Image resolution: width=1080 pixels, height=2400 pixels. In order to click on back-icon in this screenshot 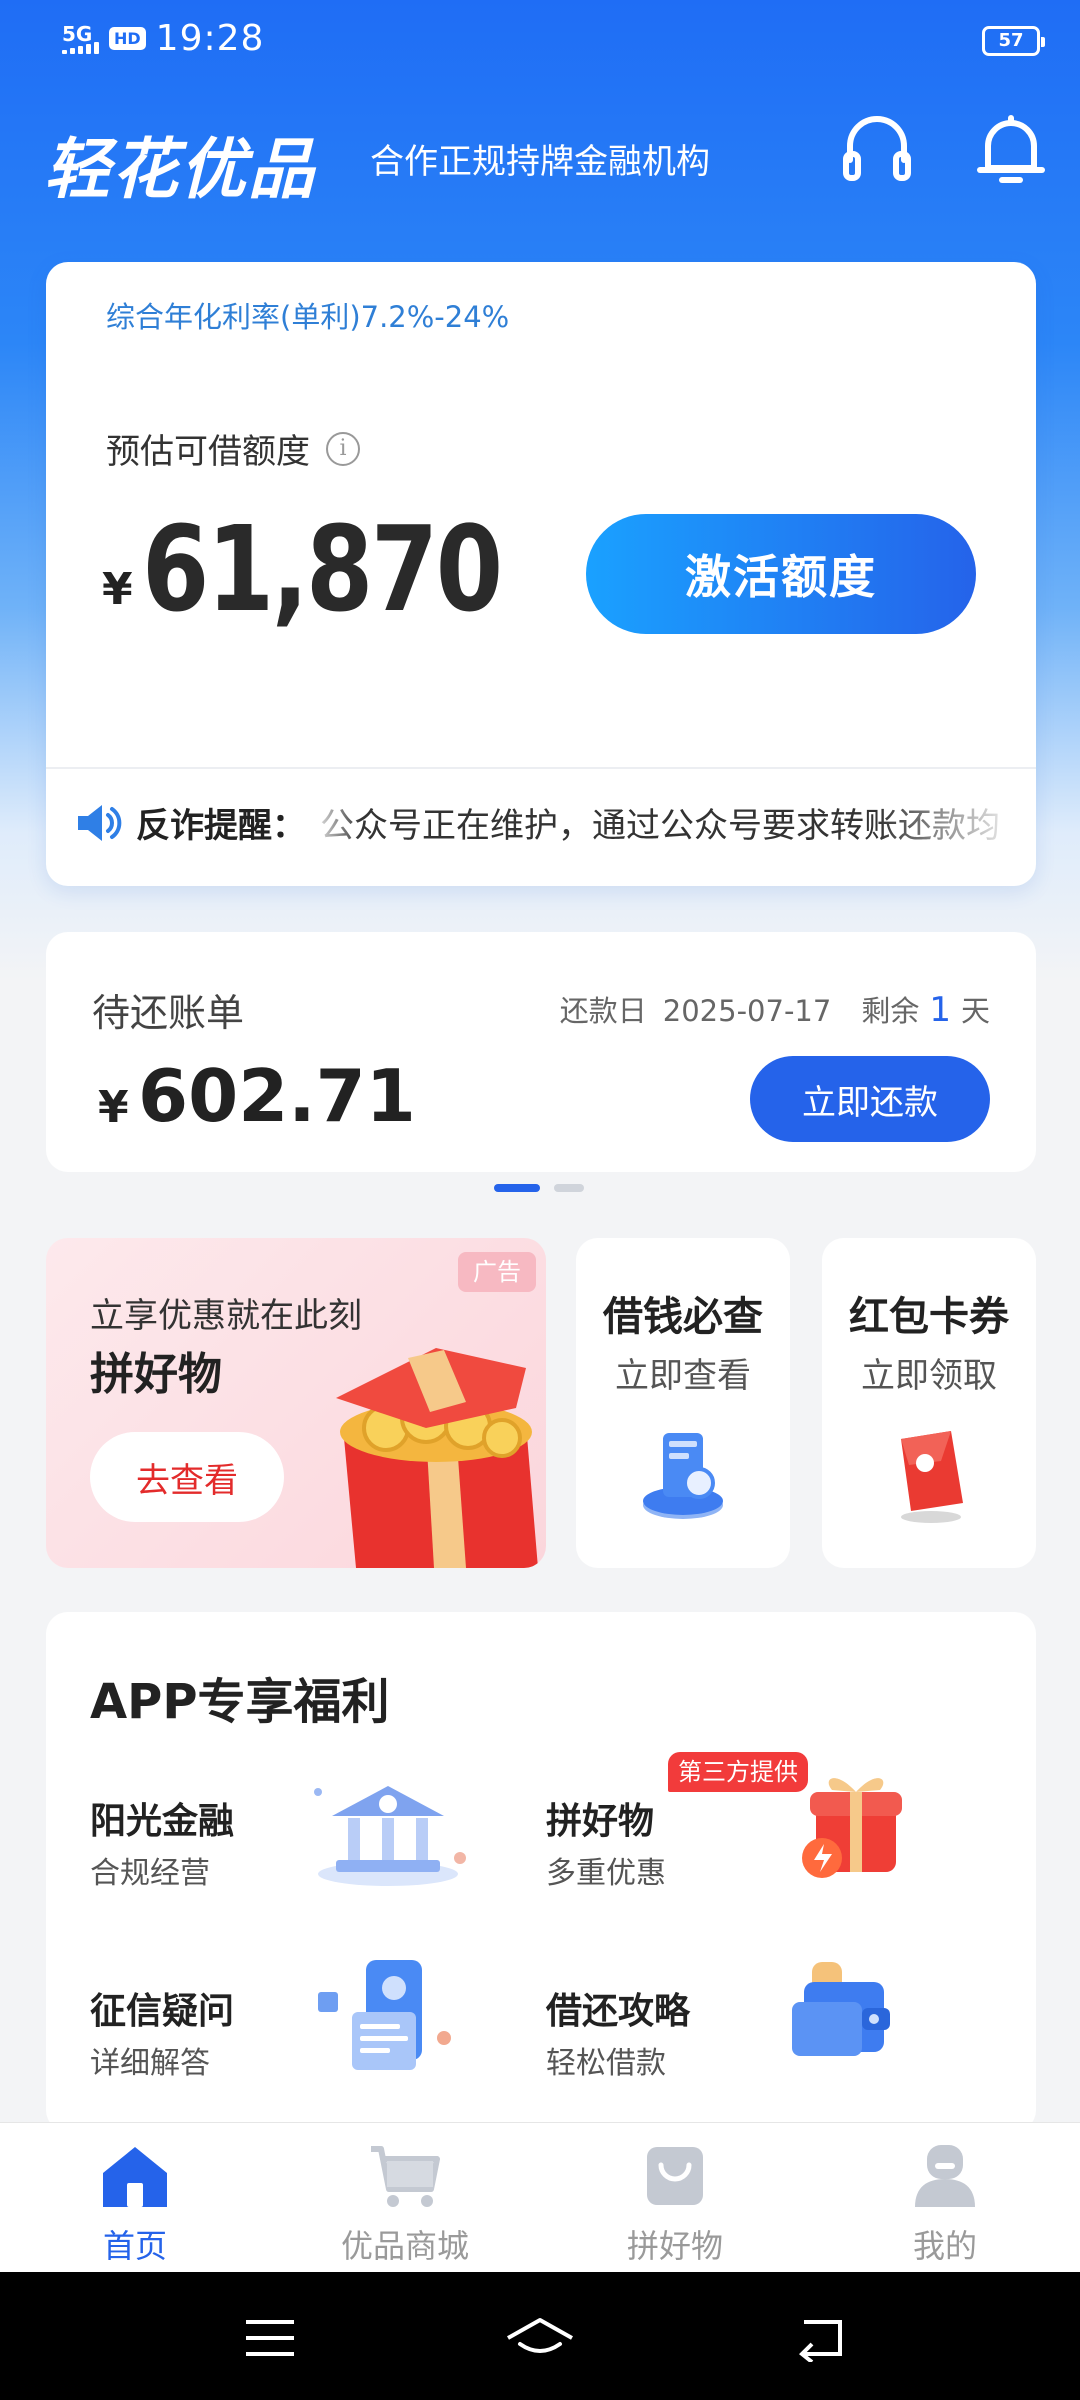, I will do `click(822, 2338)`.